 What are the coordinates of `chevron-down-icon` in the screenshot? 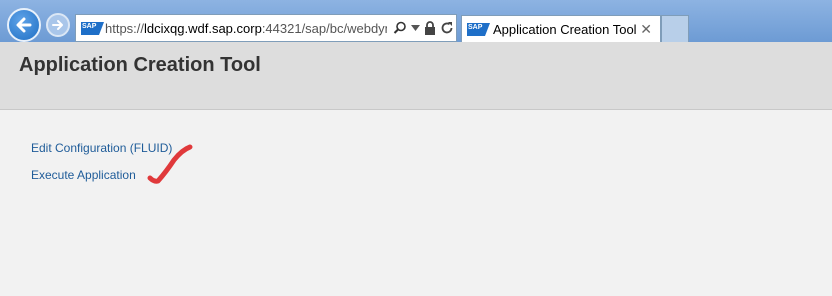 It's located at (415, 28).